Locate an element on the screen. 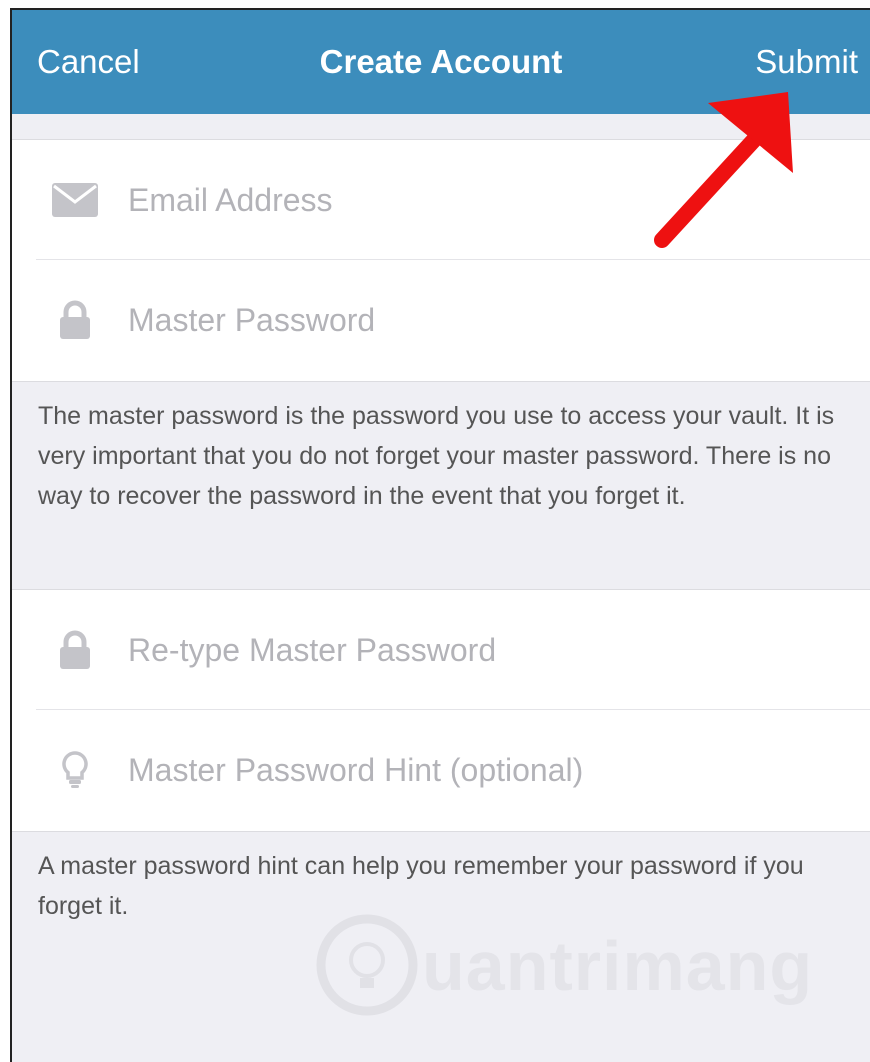 Image resolution: width=870 pixels, height=1062 pixels. submit-button: Submit is located at coordinates (806, 62).